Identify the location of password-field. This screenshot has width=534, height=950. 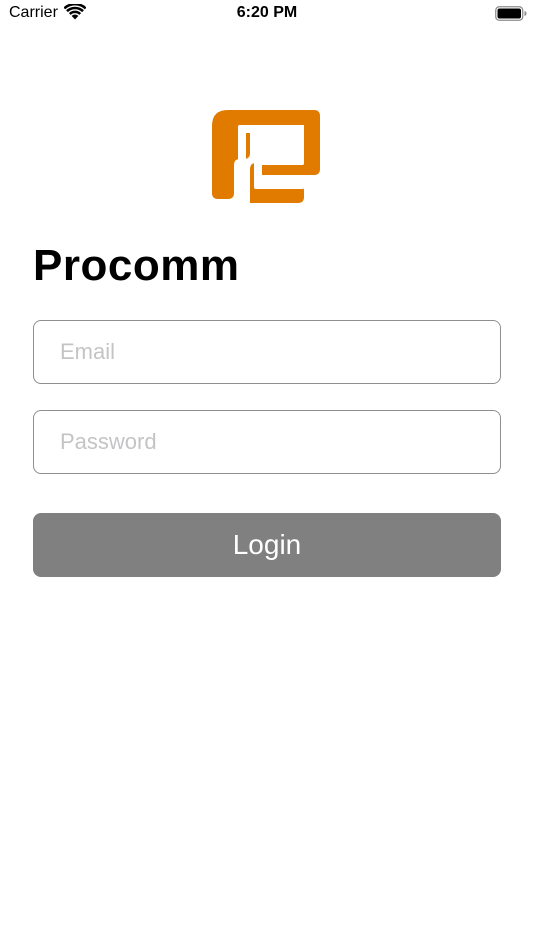
(267, 442).